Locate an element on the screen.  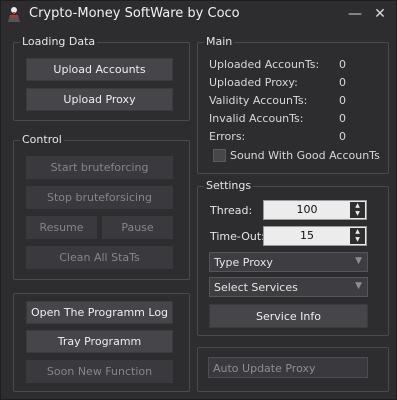
thread-stepper: 100 ▲ ▼ is located at coordinates (315, 210).